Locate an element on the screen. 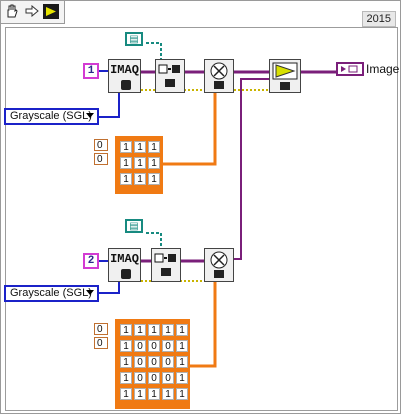 Image resolution: width=401 pixels, height=415 pixels. numeric-constant-2: 2 is located at coordinates (91, 261).